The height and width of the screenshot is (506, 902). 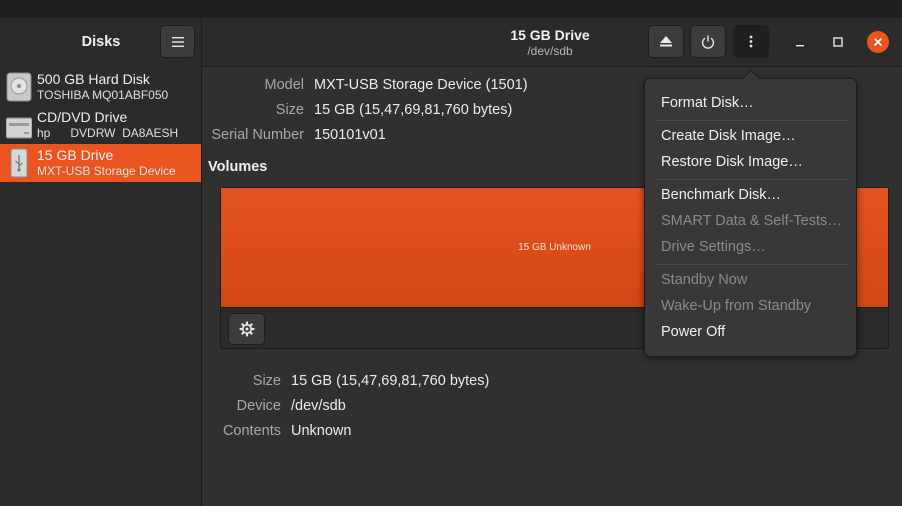 I want to click on vertical-dots-icon, so click(x=751, y=41).